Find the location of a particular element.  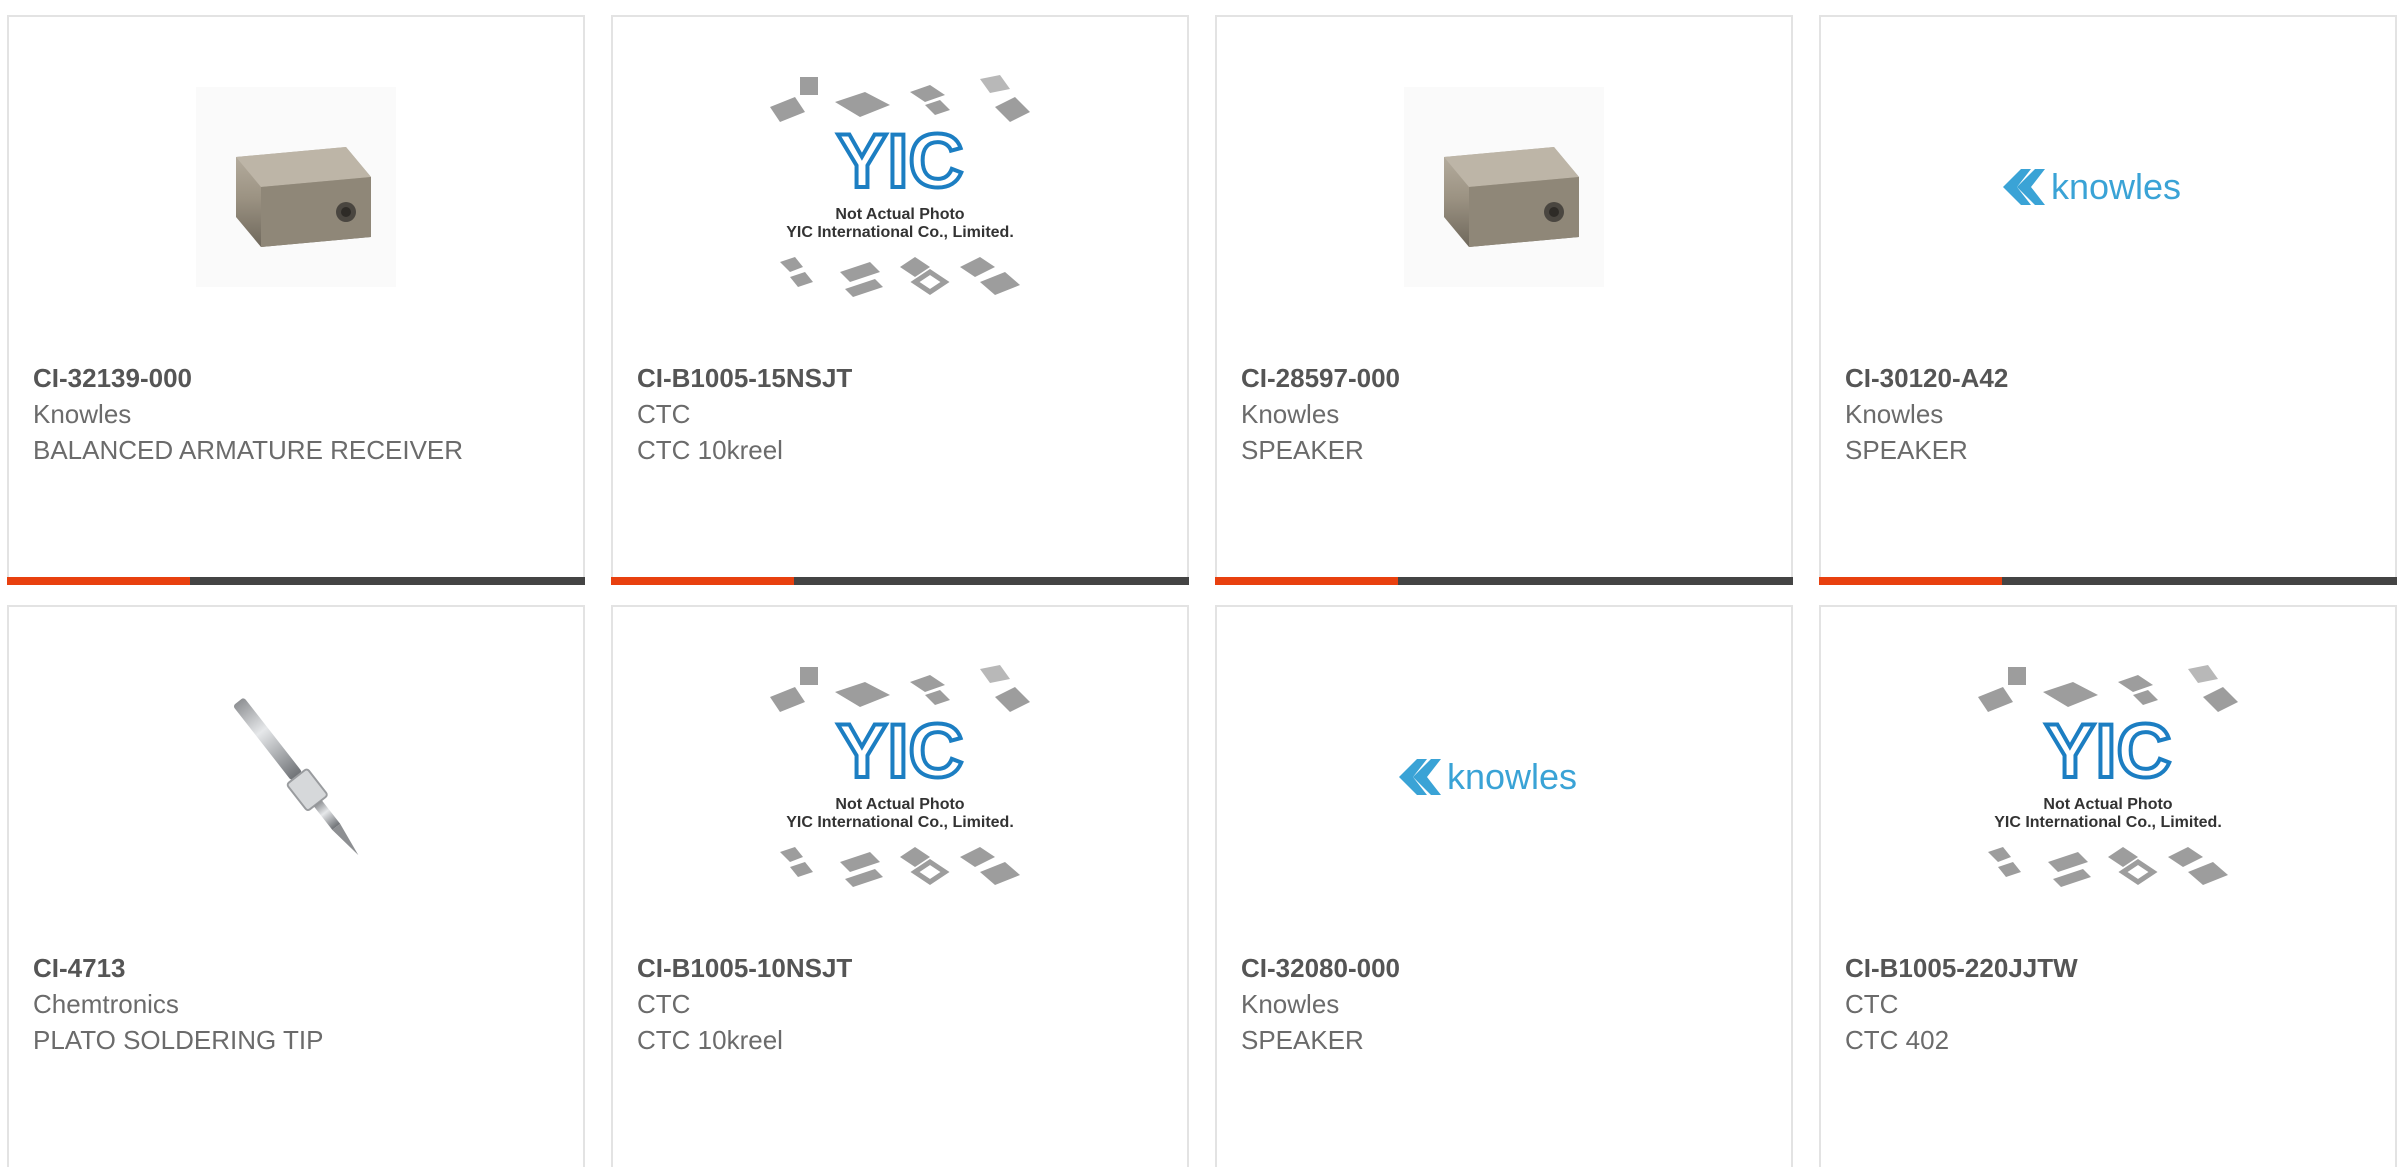

product-card: knowles CI-32080-000 Knowles SPEAKER is located at coordinates (1504, 886).